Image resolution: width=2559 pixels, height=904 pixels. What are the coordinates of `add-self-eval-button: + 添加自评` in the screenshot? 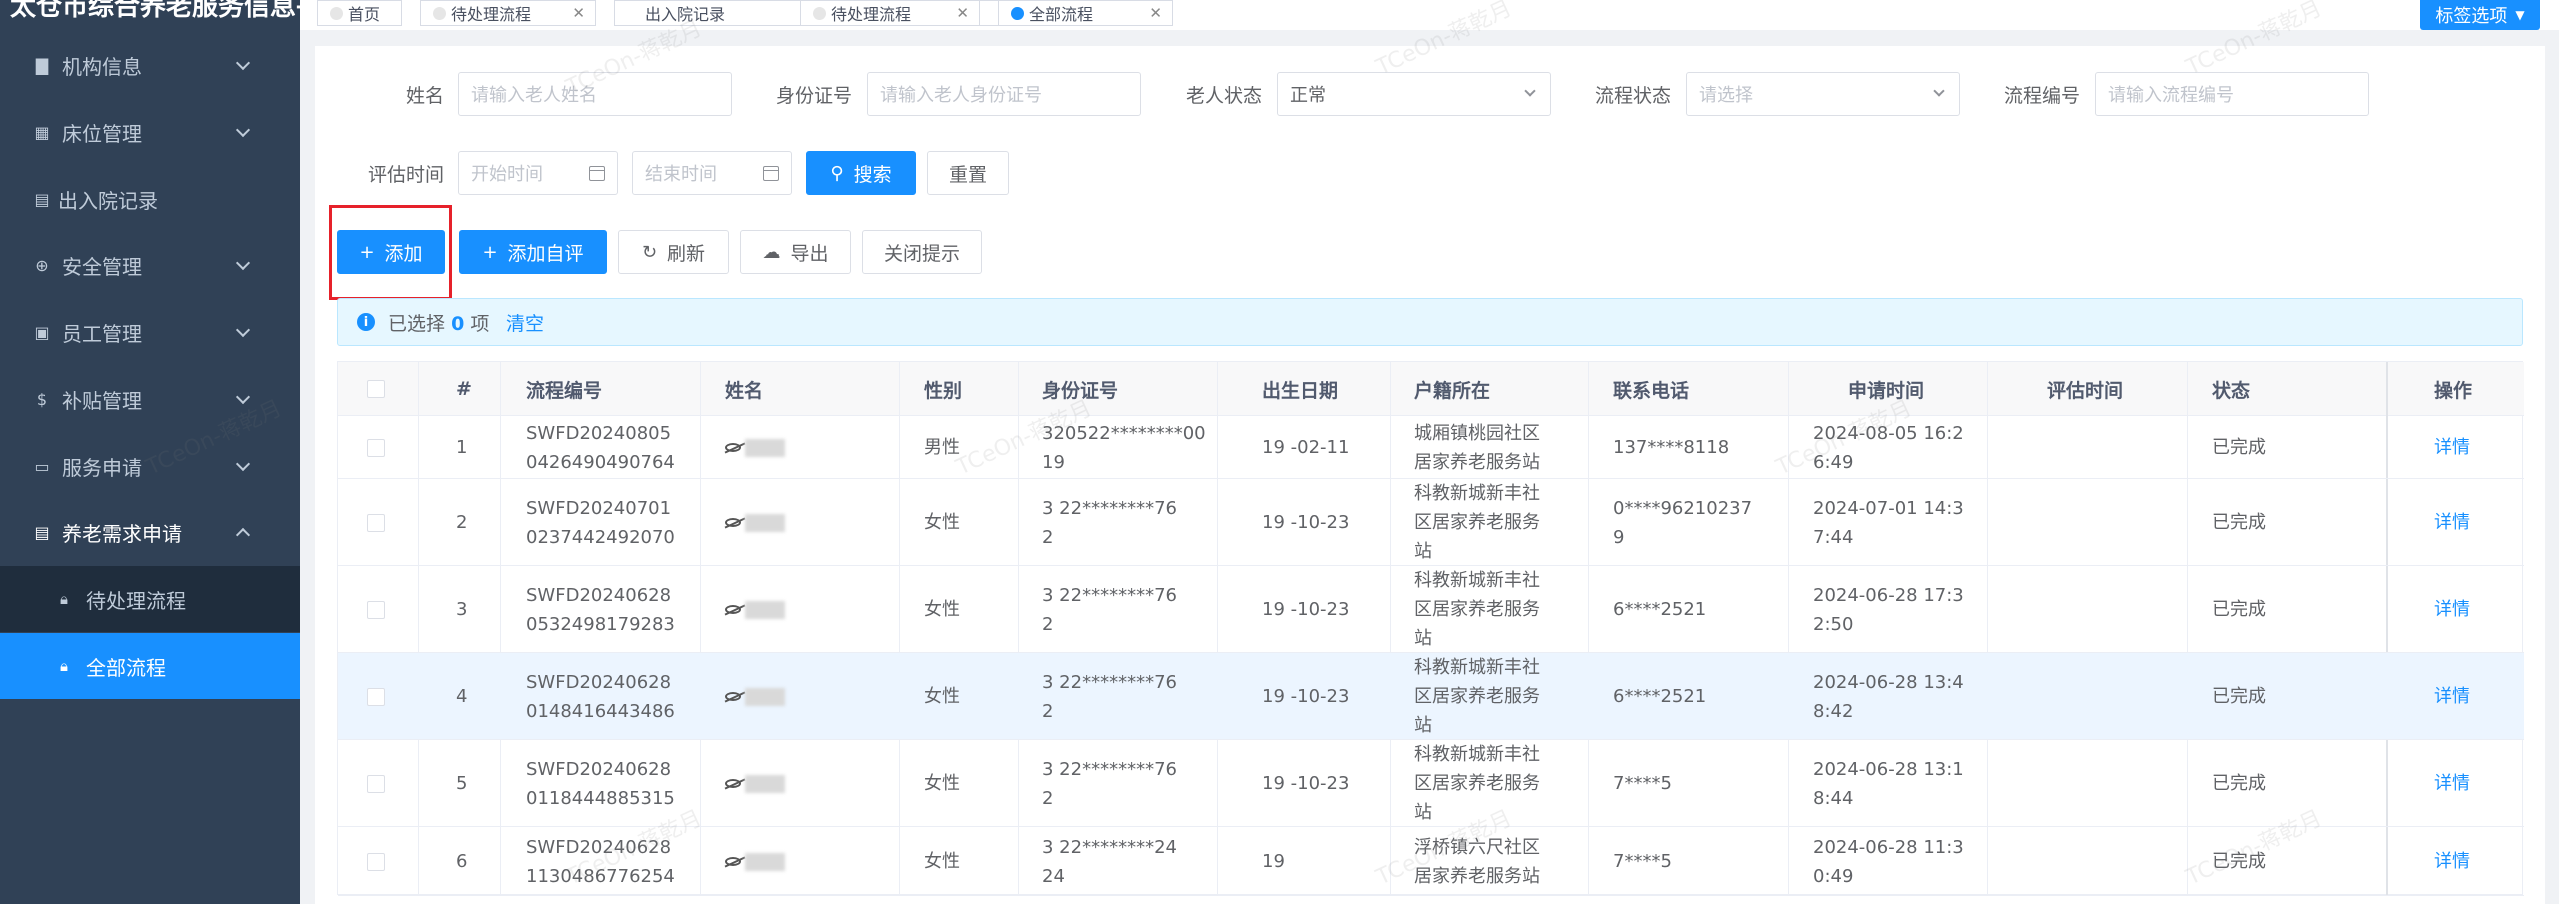 It's located at (533, 252).